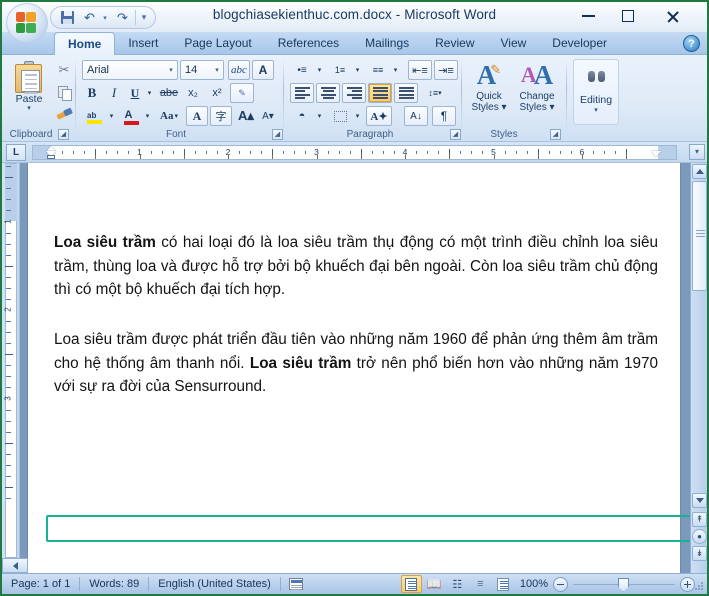  Describe the element at coordinates (122, 17) in the screenshot. I see `redo-button: ↷` at that location.